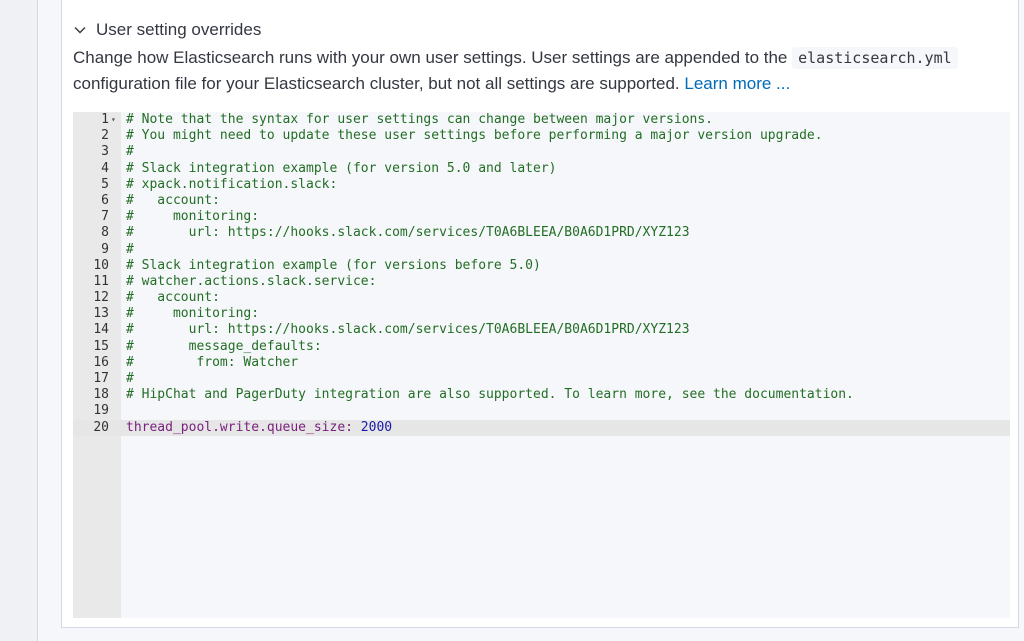 The image size is (1024, 641). I want to click on line-number: 9, so click(105, 249).